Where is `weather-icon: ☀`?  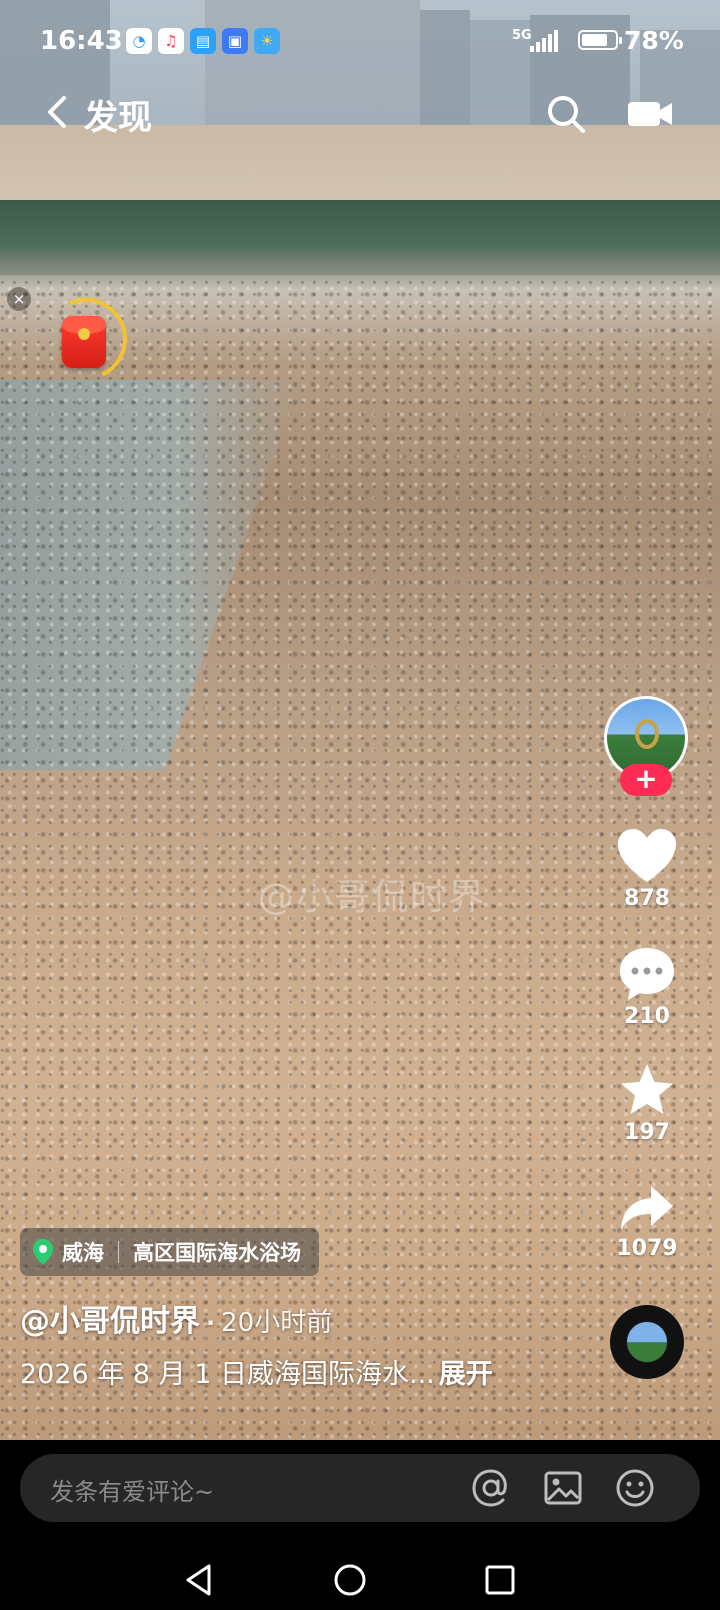 weather-icon: ☀ is located at coordinates (267, 41).